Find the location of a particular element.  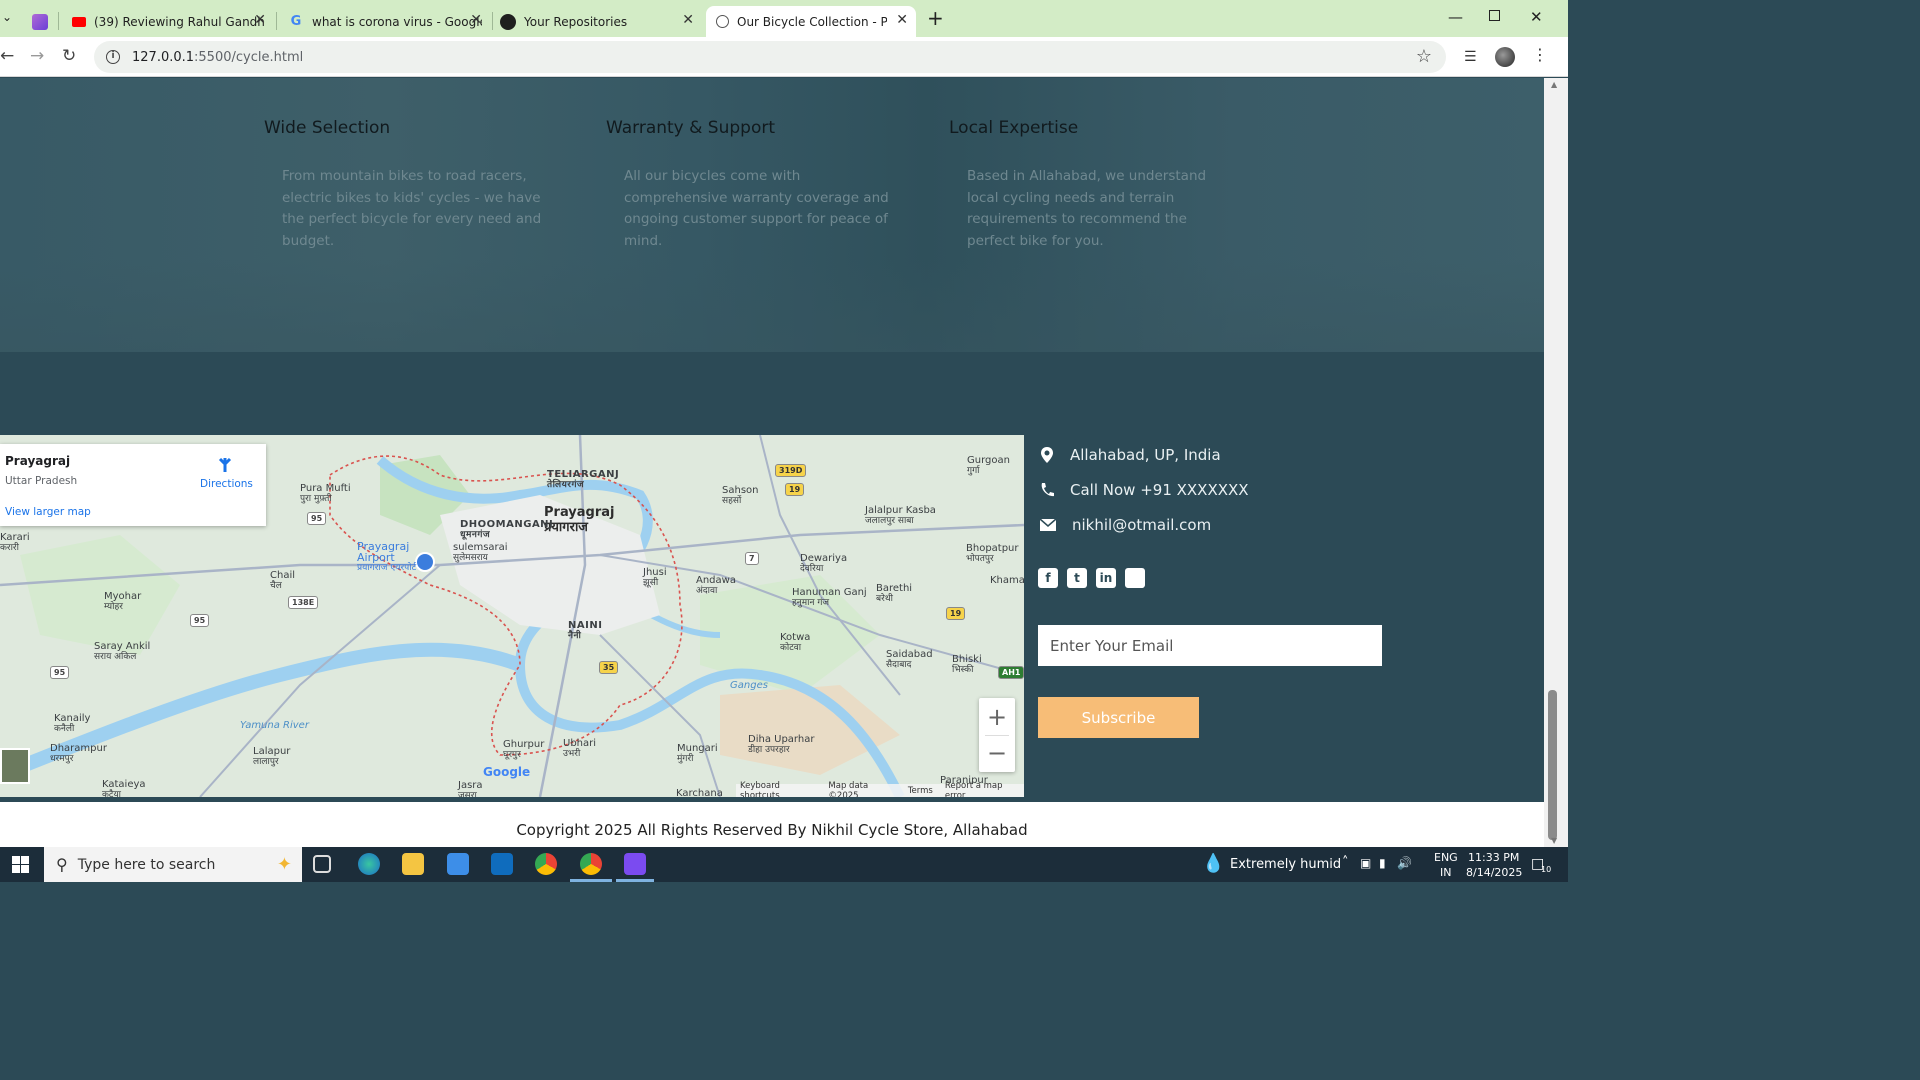

site-info-icon: i is located at coordinates (113, 57).